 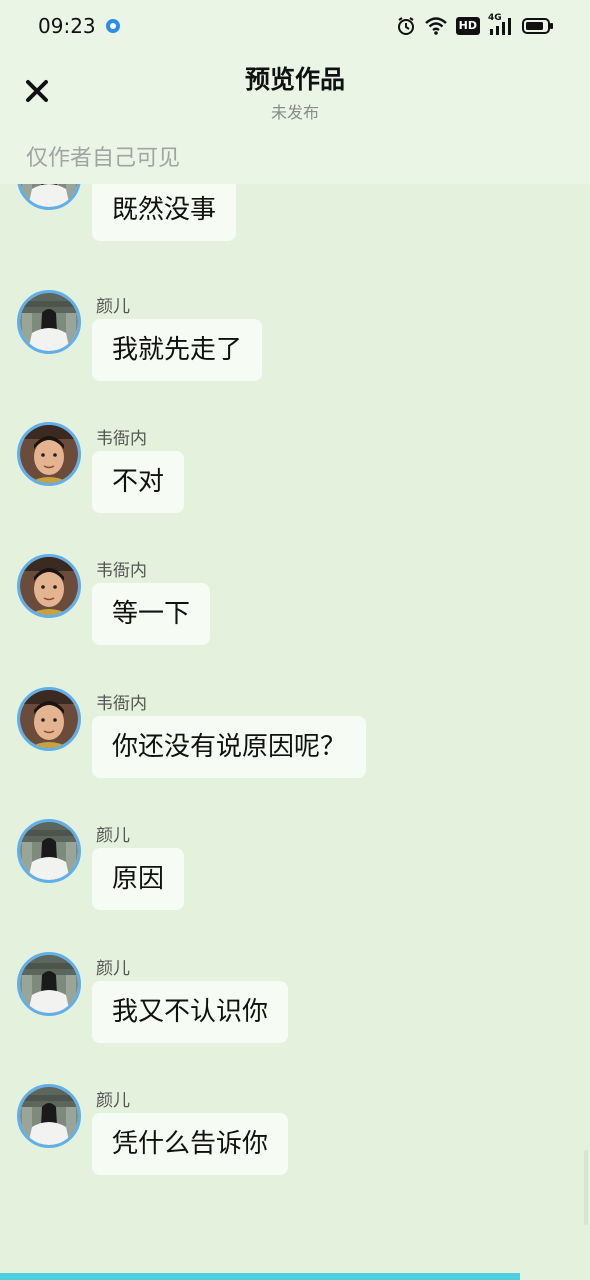 What do you see at coordinates (190, 1144) in the screenshot?
I see `message-bubble: 凭什么告诉你` at bounding box center [190, 1144].